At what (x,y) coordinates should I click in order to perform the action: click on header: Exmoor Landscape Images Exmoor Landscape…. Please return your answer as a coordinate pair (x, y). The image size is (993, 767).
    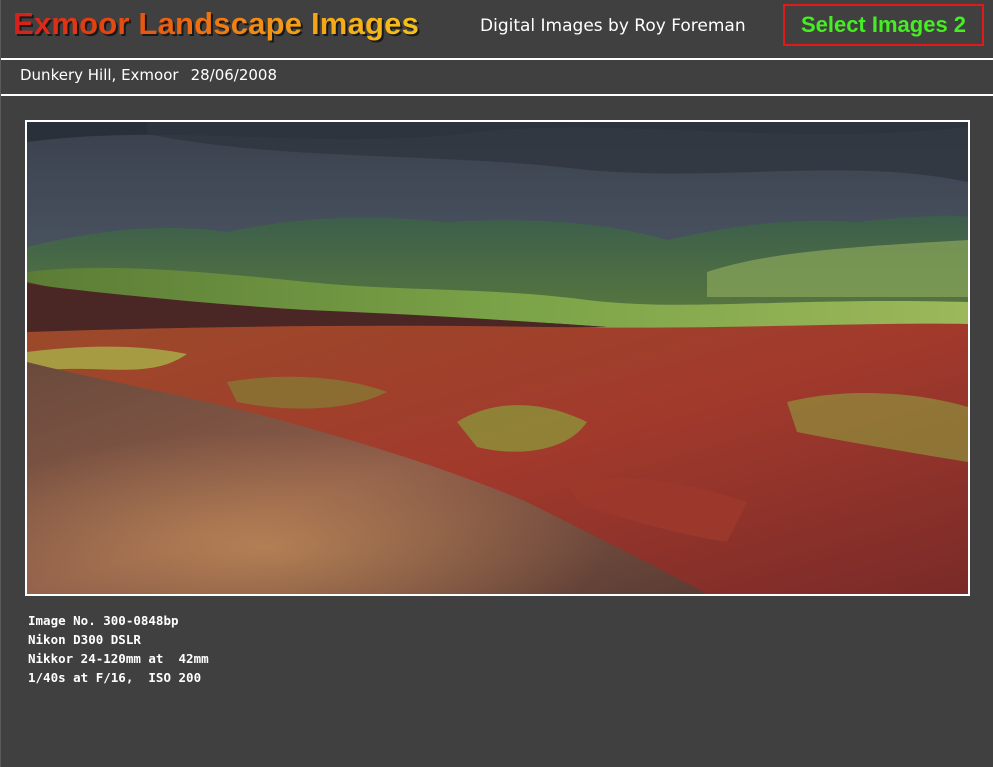
    Looking at the image, I should click on (497, 29).